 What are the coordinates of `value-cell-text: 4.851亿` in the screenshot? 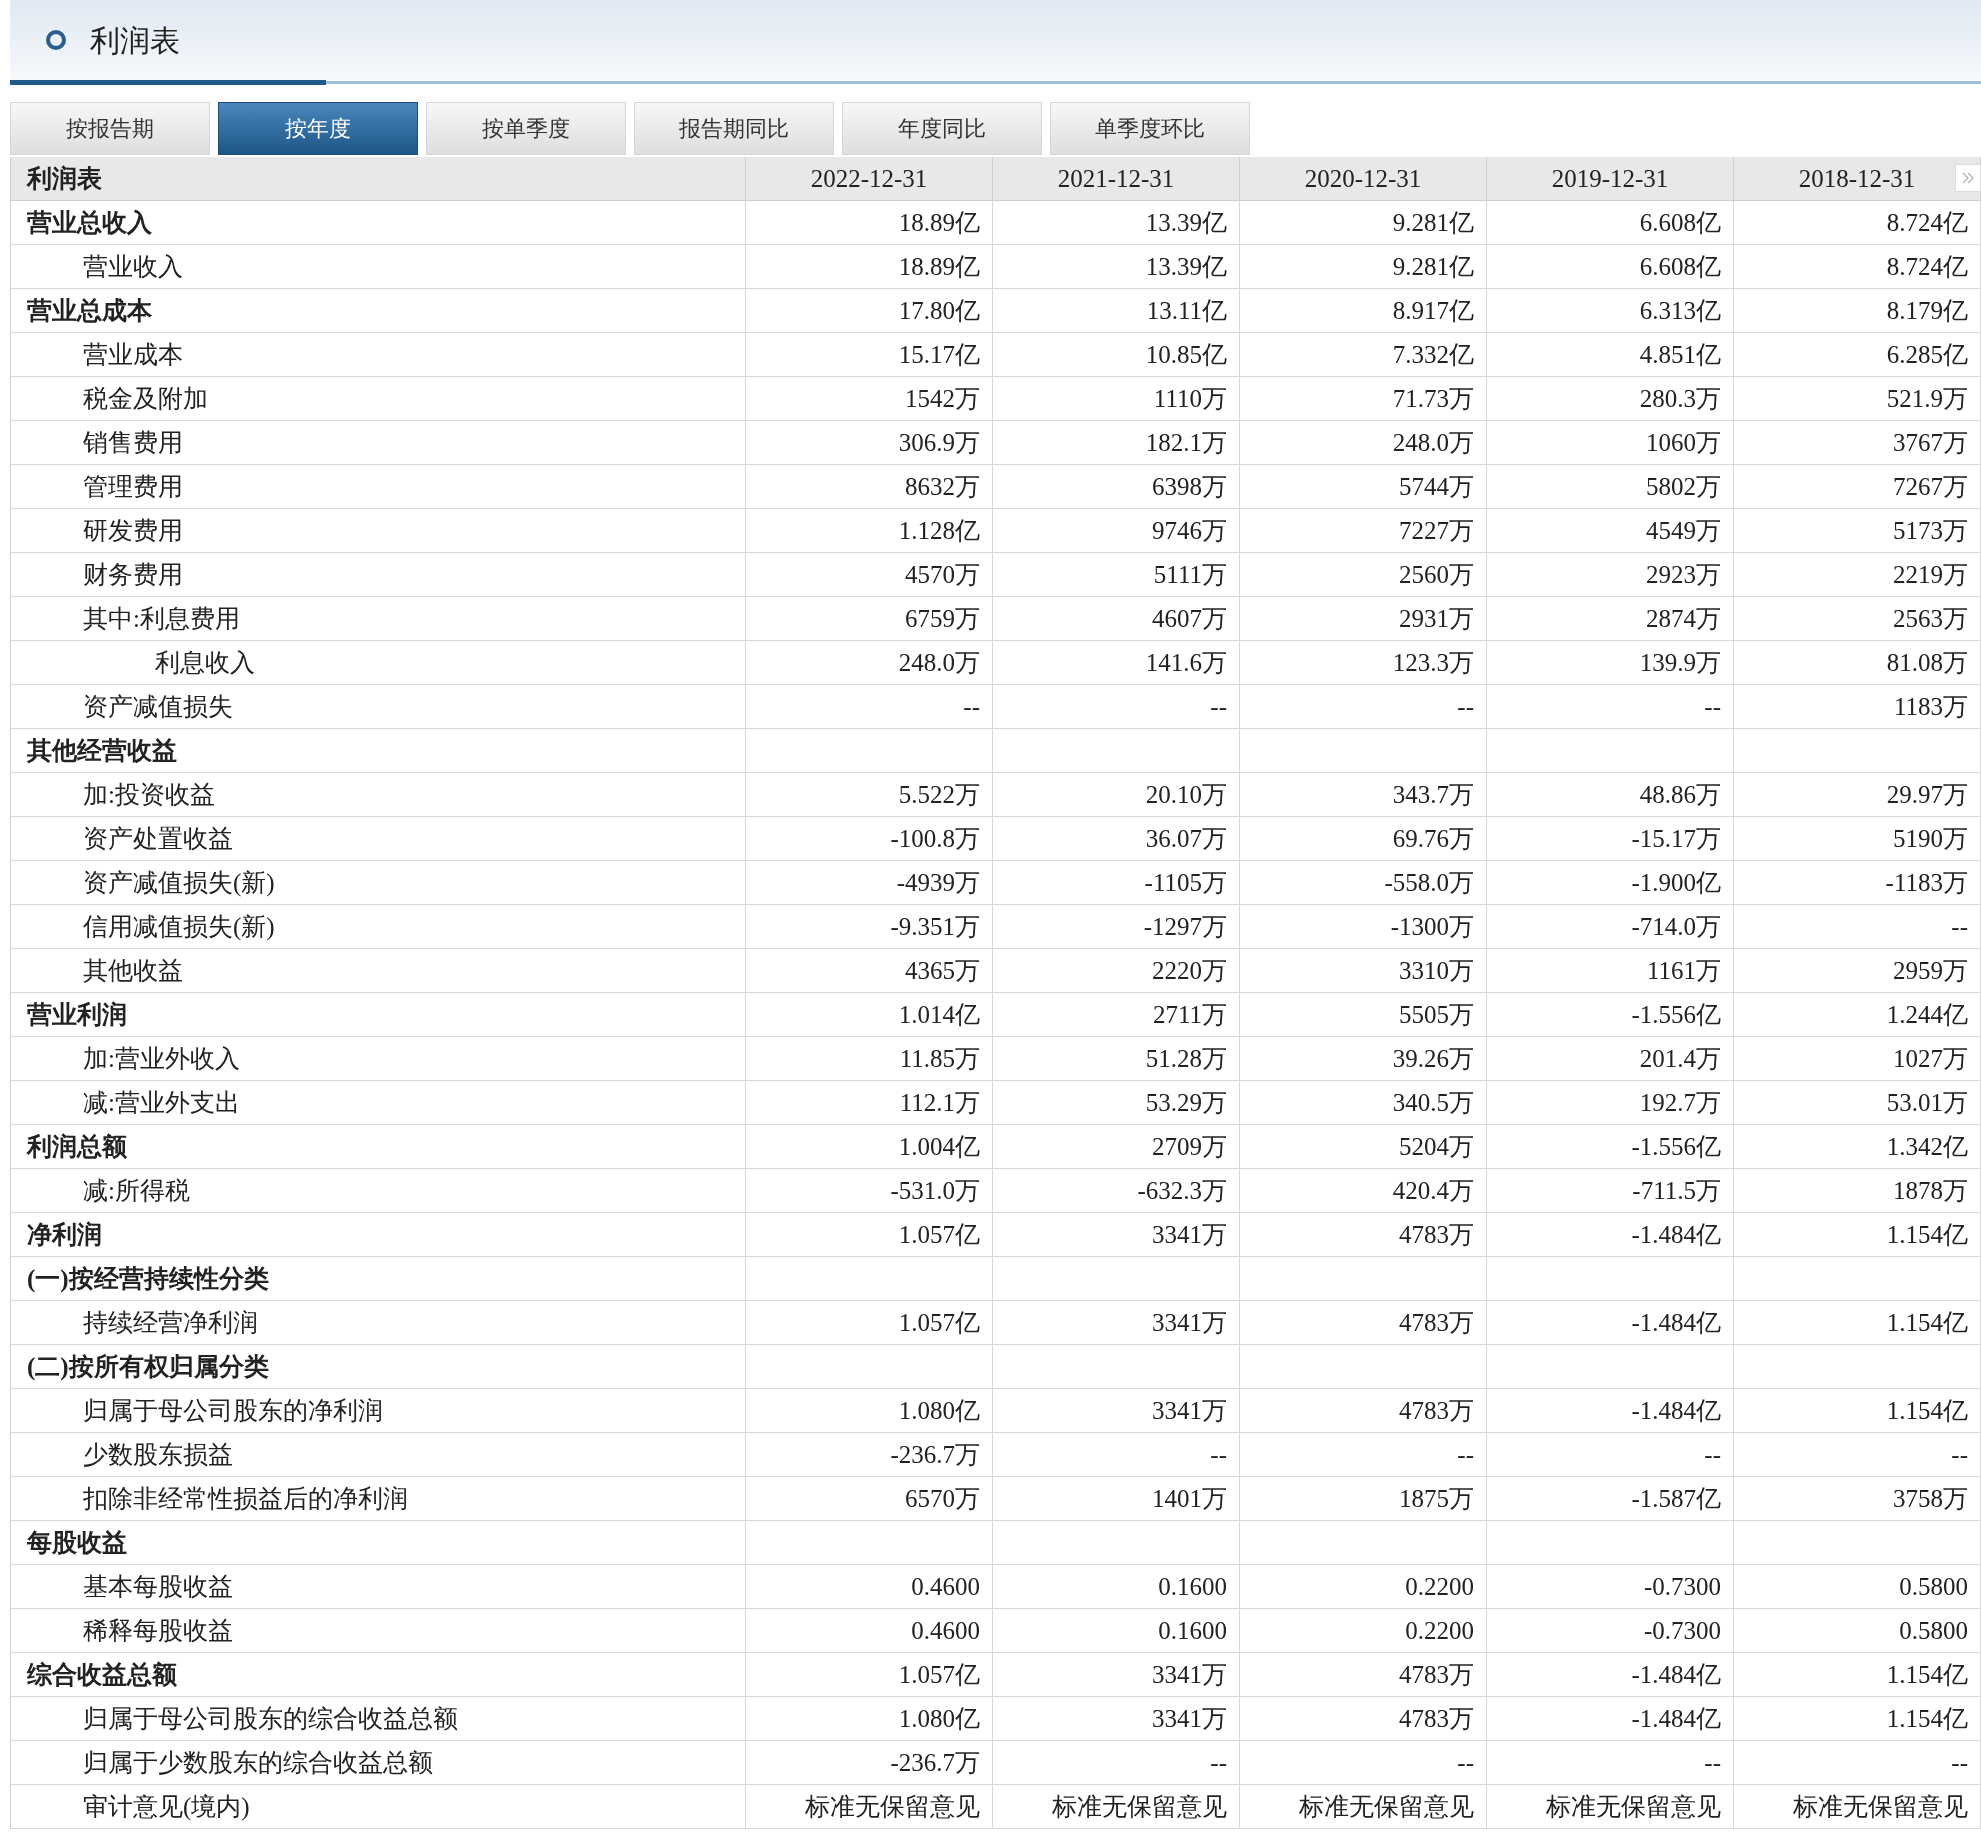 It's located at (1680, 354).